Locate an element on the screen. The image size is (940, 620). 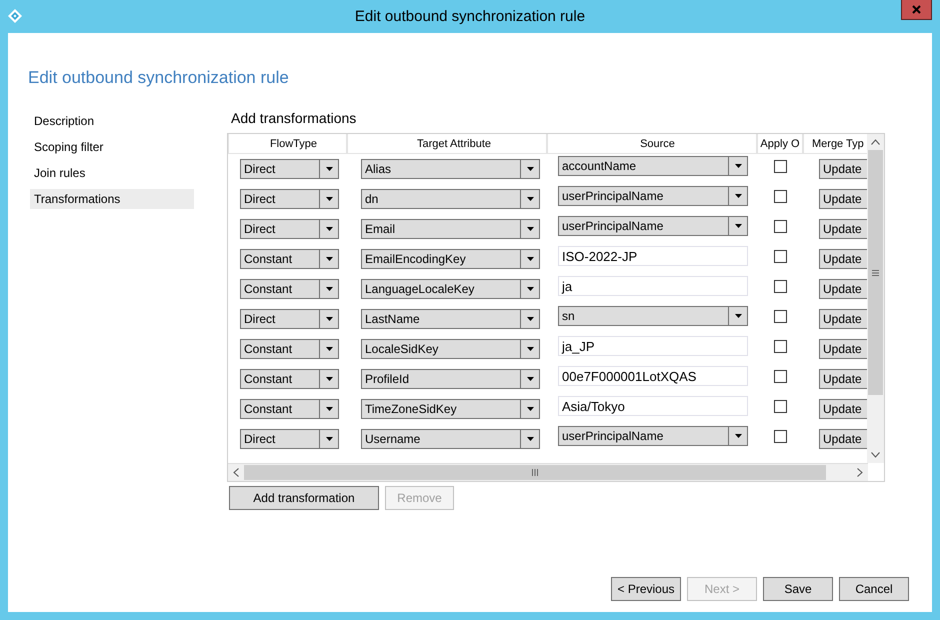
scroll-down-icon is located at coordinates (875, 455).